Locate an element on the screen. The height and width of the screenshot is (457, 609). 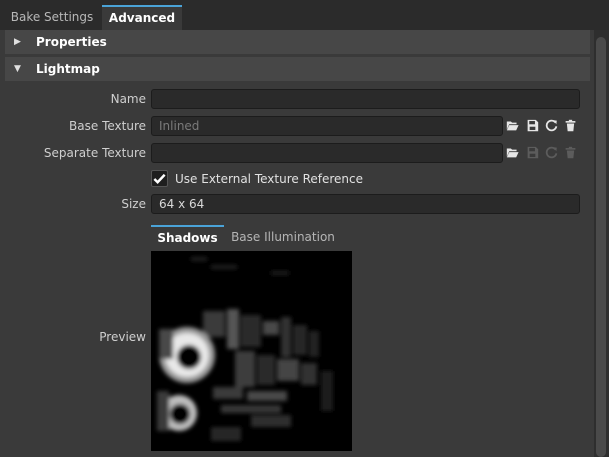
base-texture-actions is located at coordinates (543, 126).